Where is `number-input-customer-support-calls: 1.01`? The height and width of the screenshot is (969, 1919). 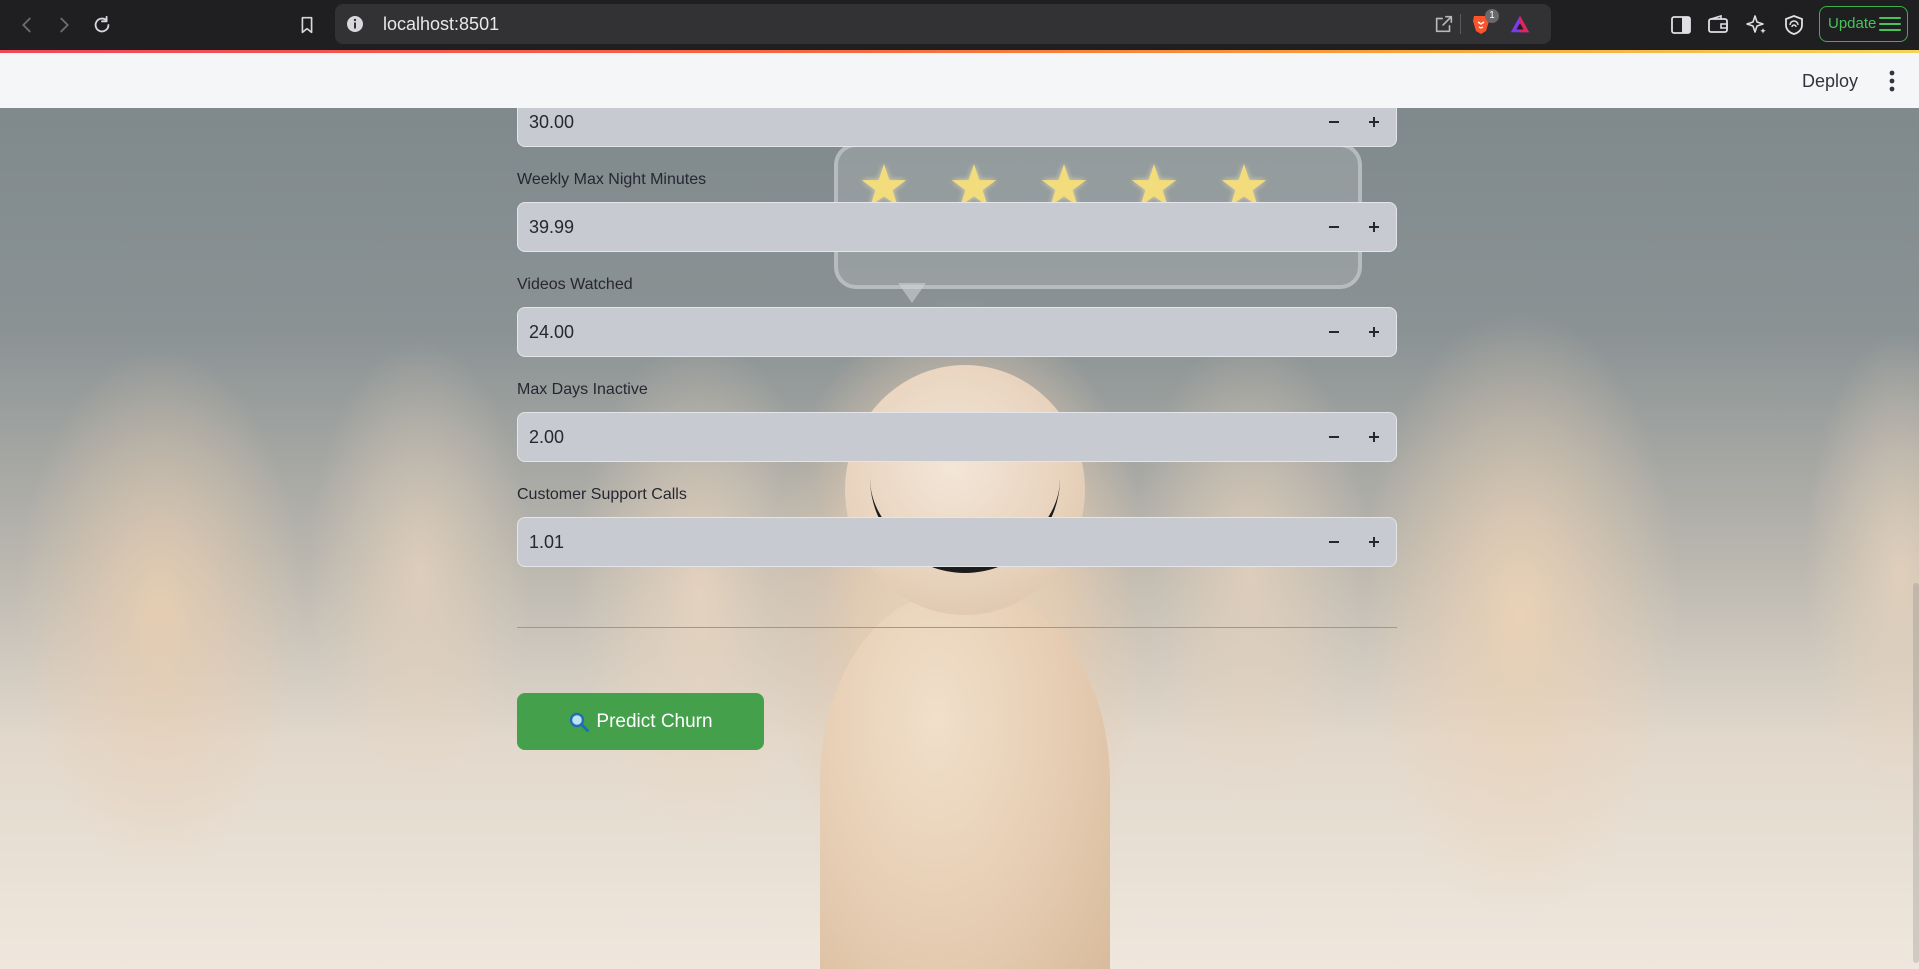 number-input-customer-support-calls: 1.01 is located at coordinates (957, 542).